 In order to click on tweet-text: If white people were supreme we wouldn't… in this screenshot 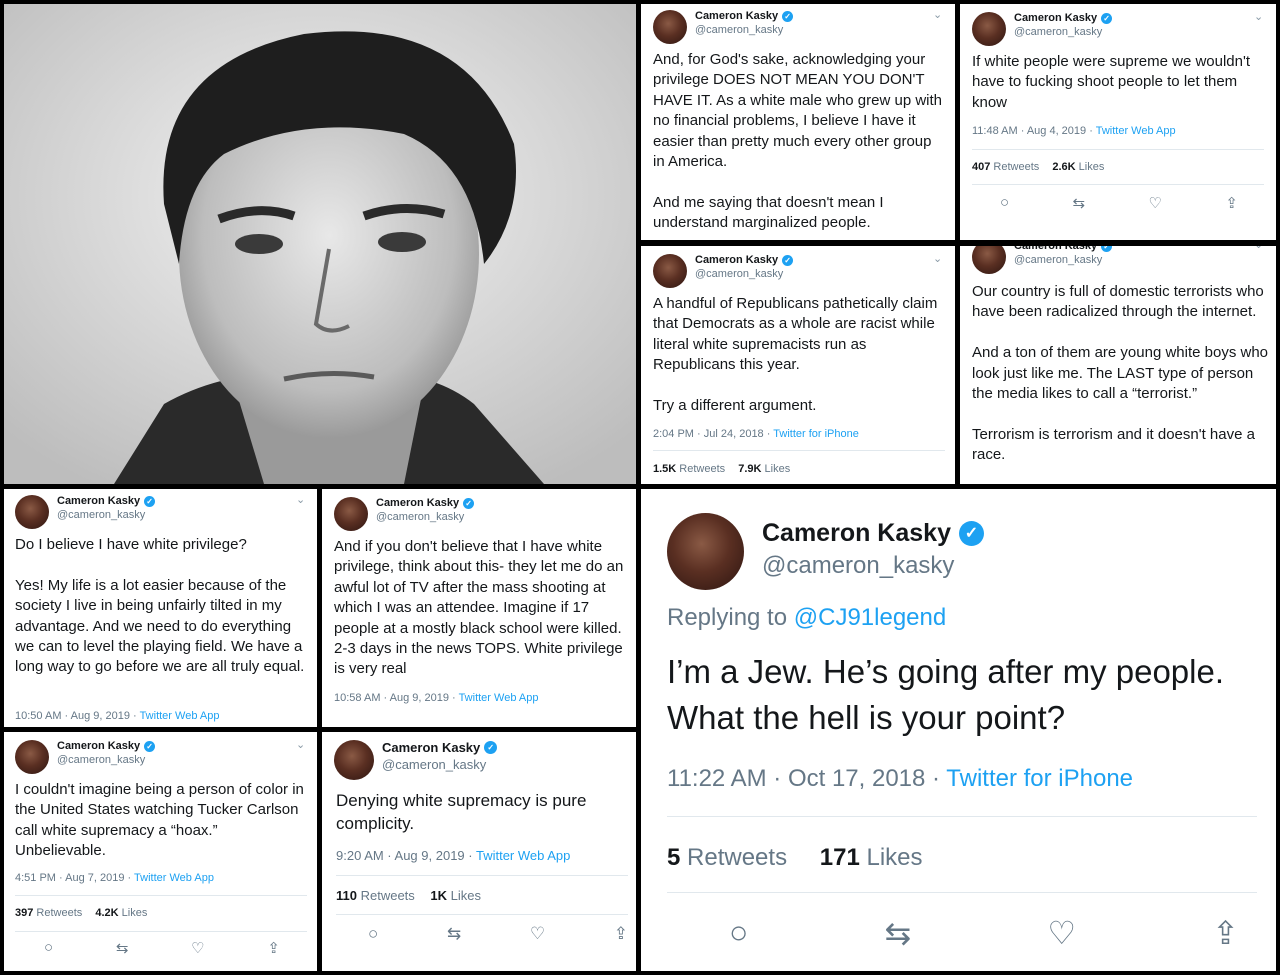, I will do `click(1111, 82)`.